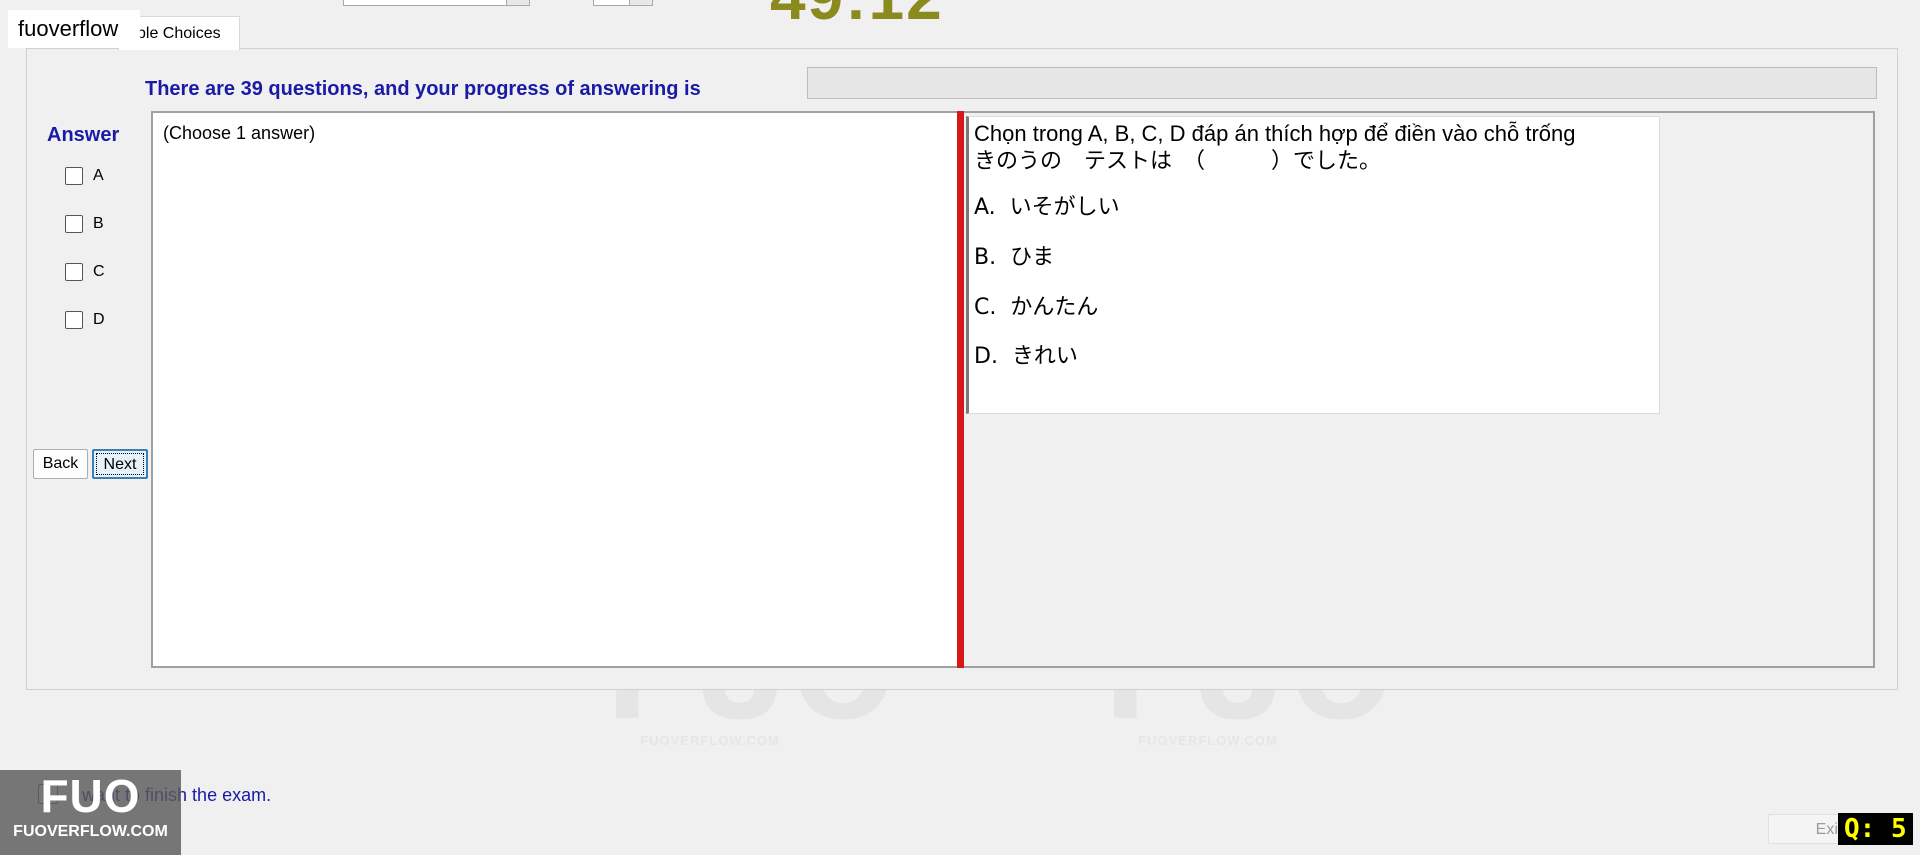 The width and height of the screenshot is (1920, 855). Describe the element at coordinates (623, 3) in the screenshot. I see `top-spinner` at that location.